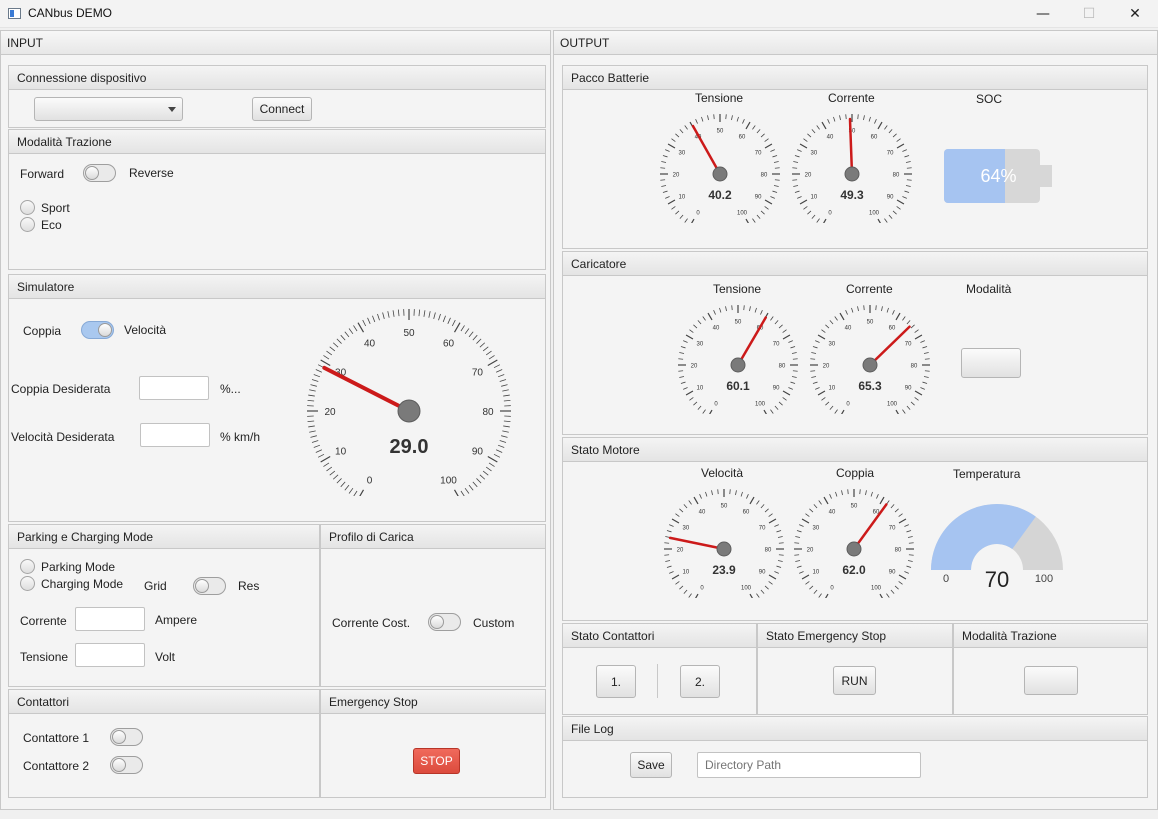 Image resolution: width=1158 pixels, height=819 pixels. Describe the element at coordinates (998, 176) in the screenshot. I see `soc-battery: 64%` at that location.